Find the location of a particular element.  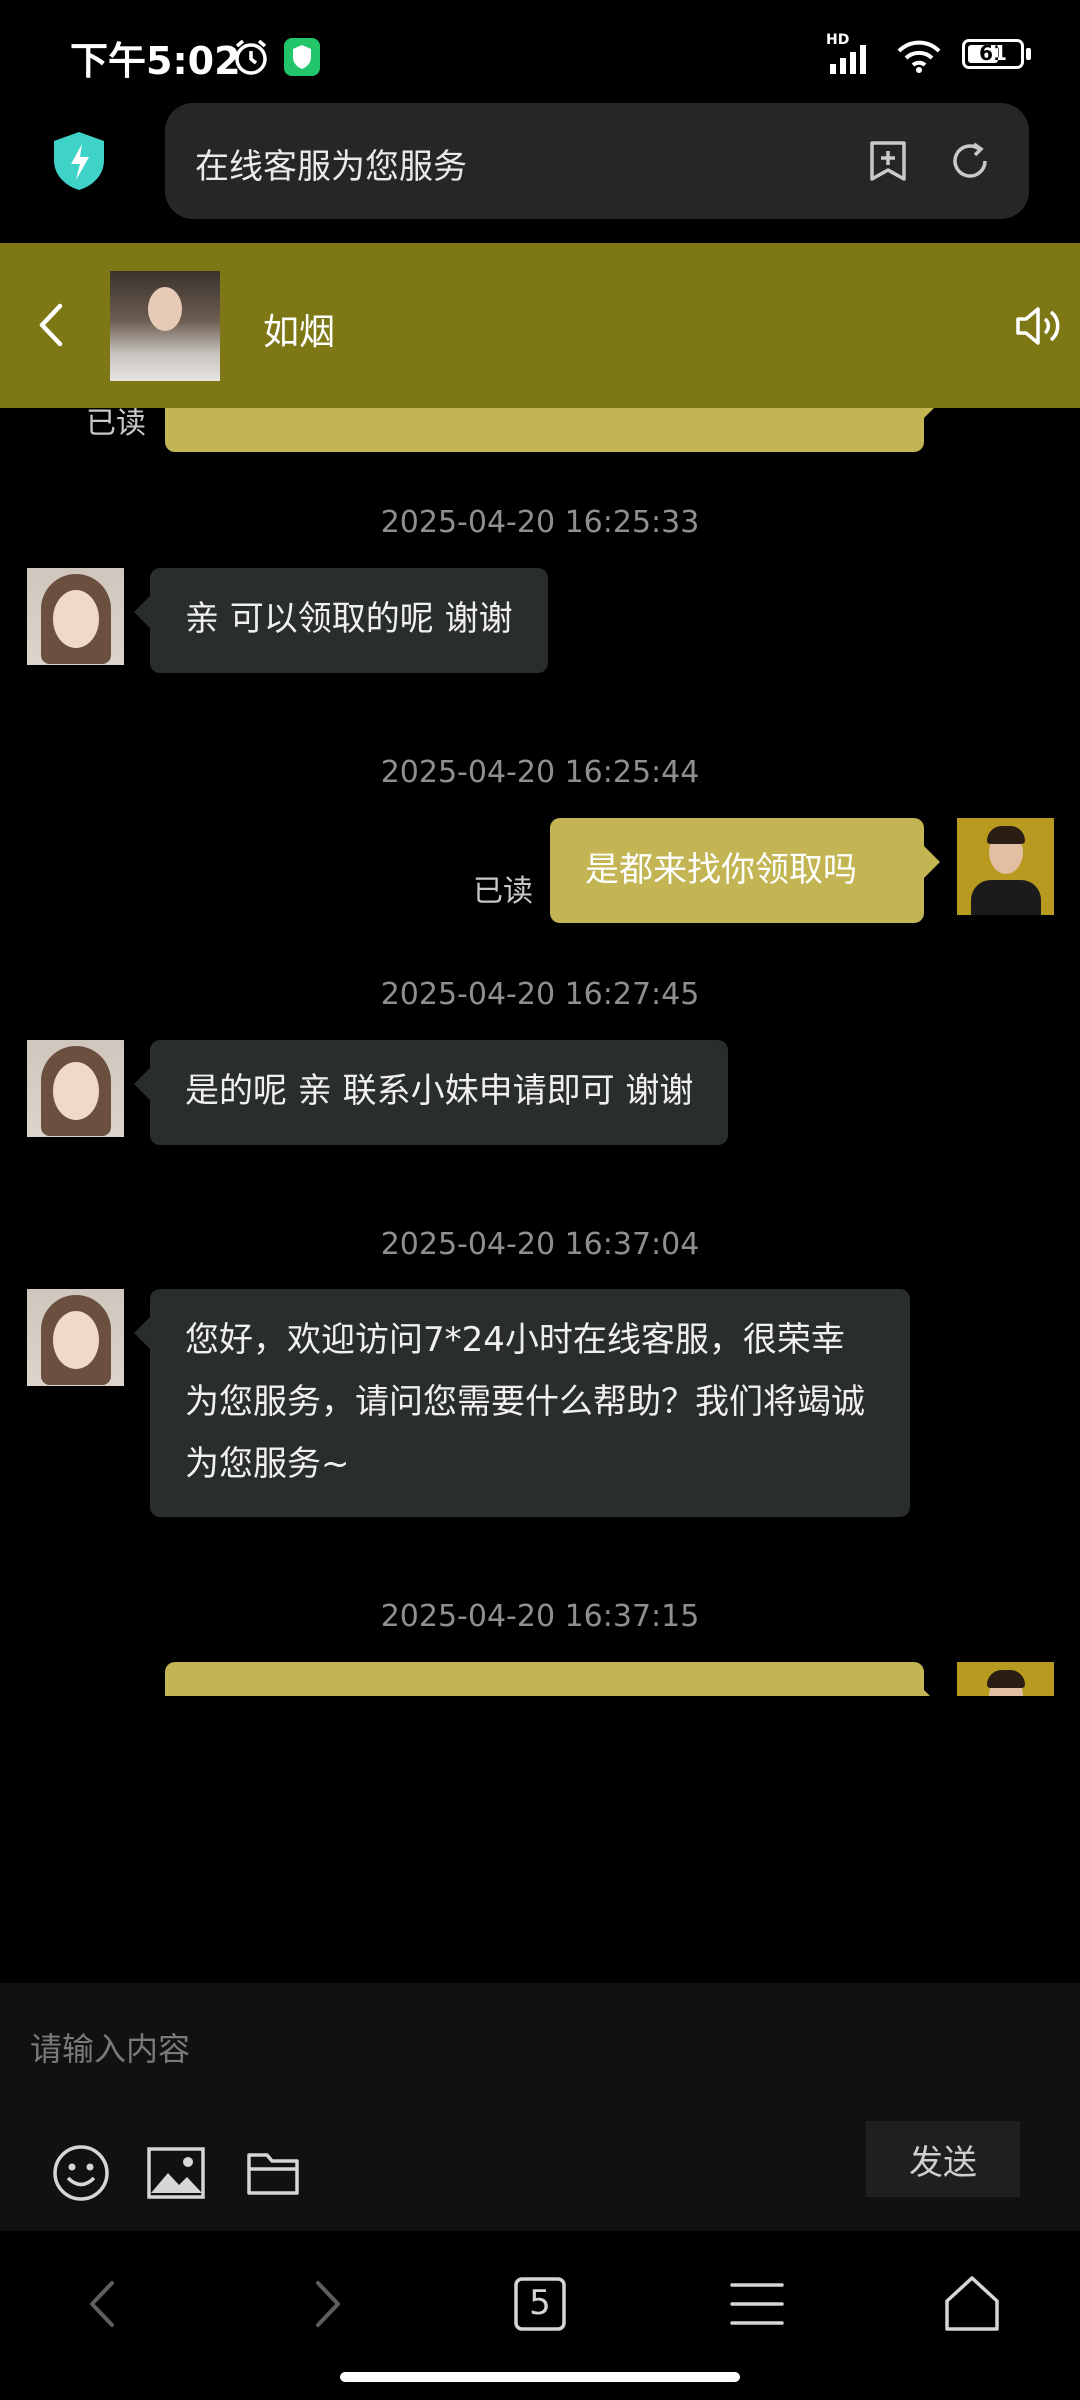

alarm-icon is located at coordinates (251, 57).